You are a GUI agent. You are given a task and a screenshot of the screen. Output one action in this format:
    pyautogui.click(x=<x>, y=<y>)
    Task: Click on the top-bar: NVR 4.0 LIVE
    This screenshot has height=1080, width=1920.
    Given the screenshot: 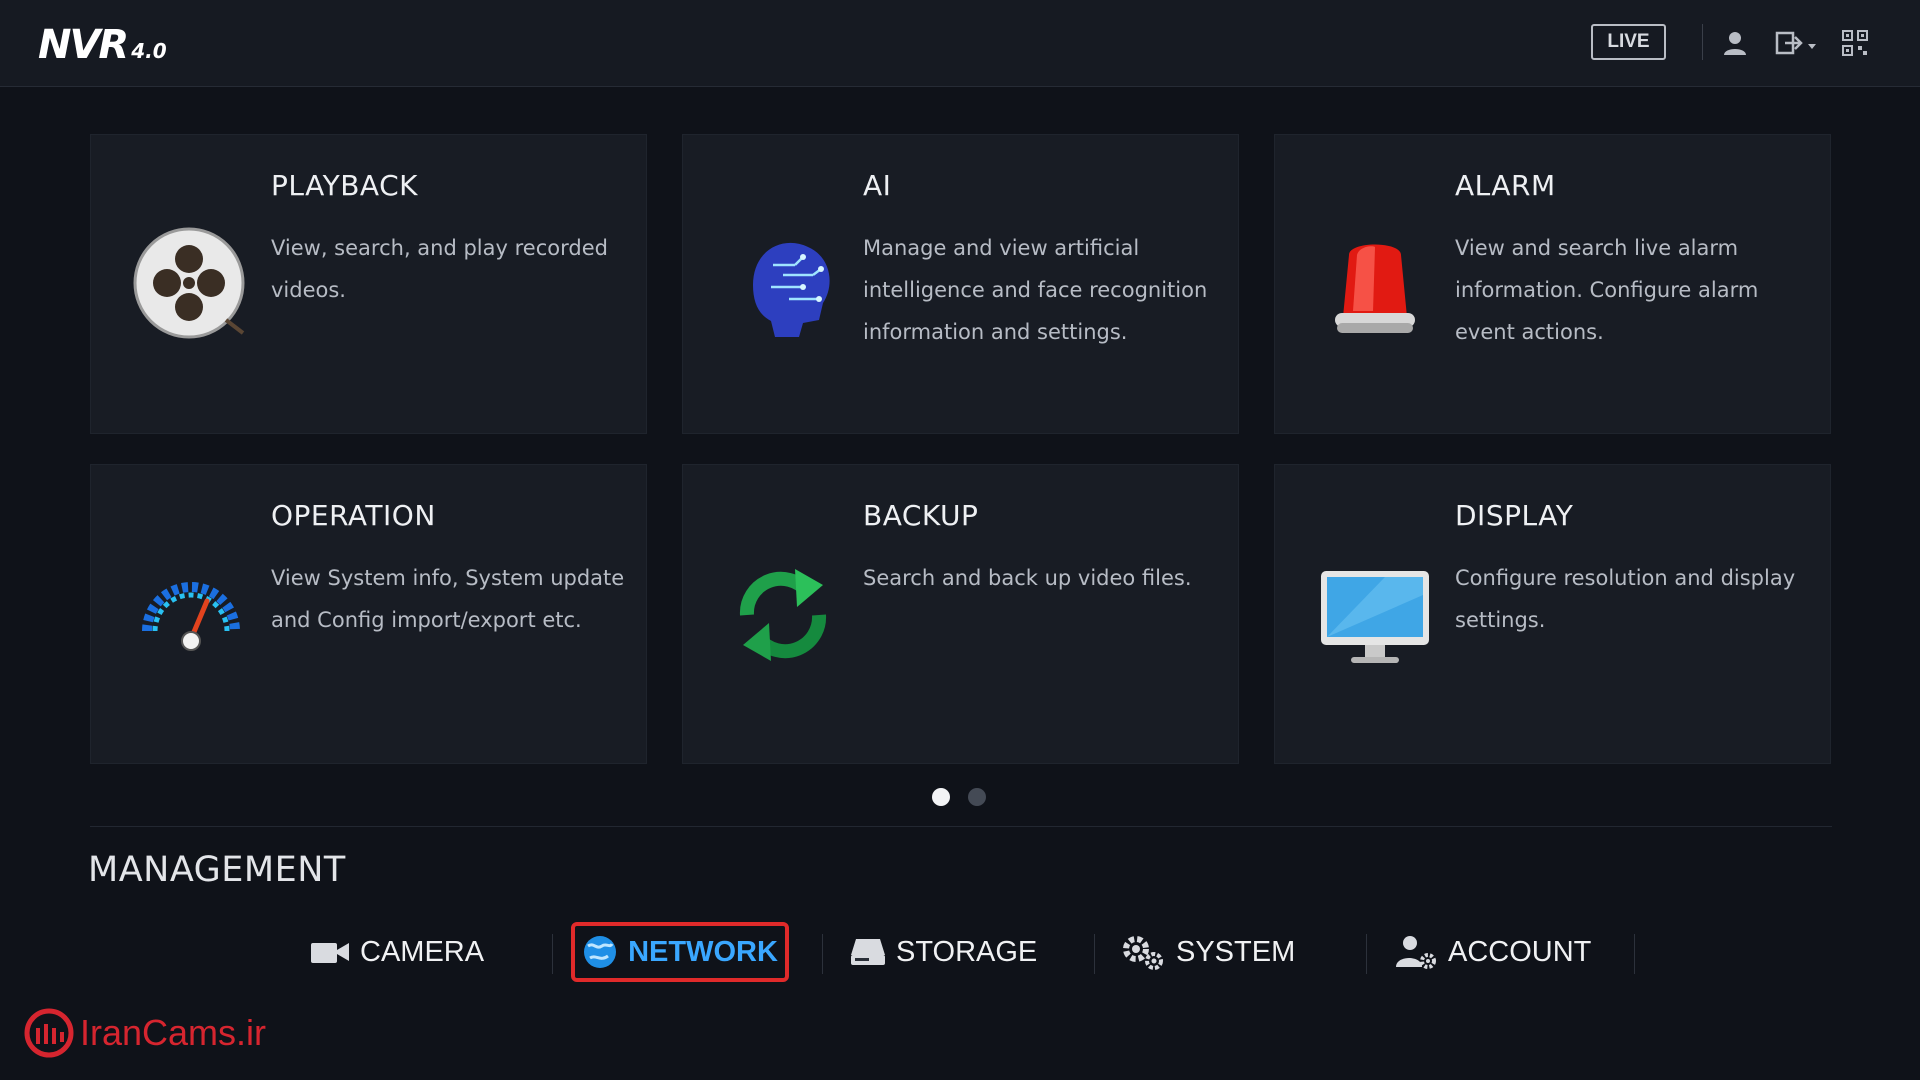 What is the action you would take?
    pyautogui.click(x=960, y=43)
    